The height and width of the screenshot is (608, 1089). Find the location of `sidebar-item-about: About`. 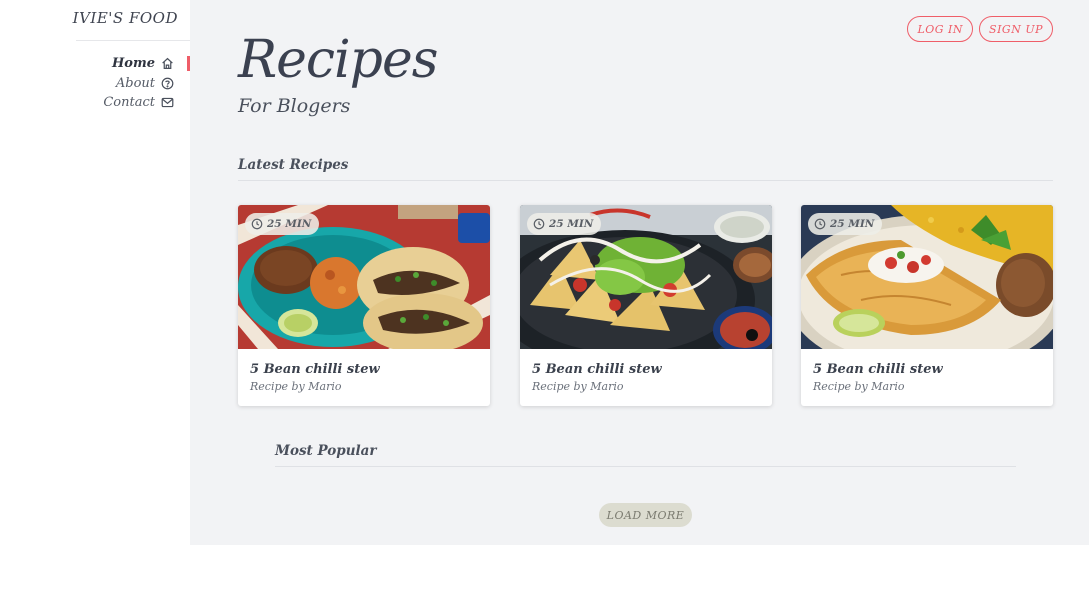

sidebar-item-about: About is located at coordinates (95, 84).